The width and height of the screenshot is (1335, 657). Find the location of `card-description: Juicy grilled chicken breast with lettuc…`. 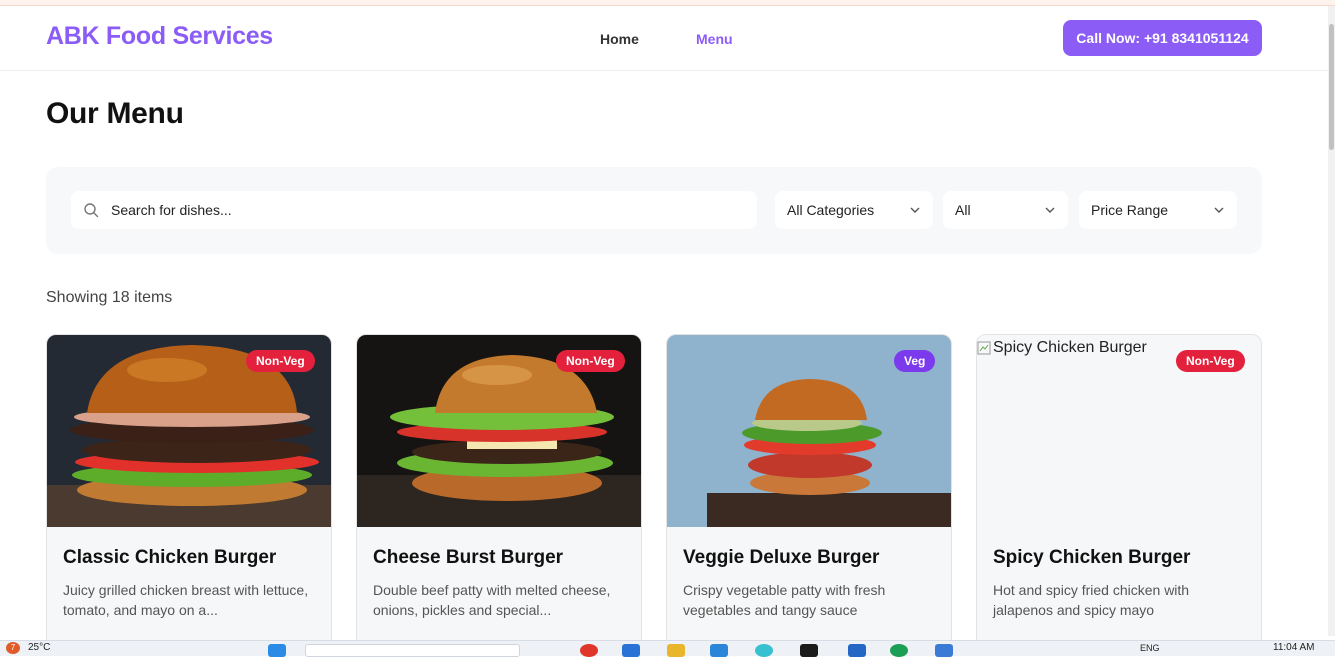

card-description: Juicy grilled chicken breast with lettuc… is located at coordinates (186, 600).